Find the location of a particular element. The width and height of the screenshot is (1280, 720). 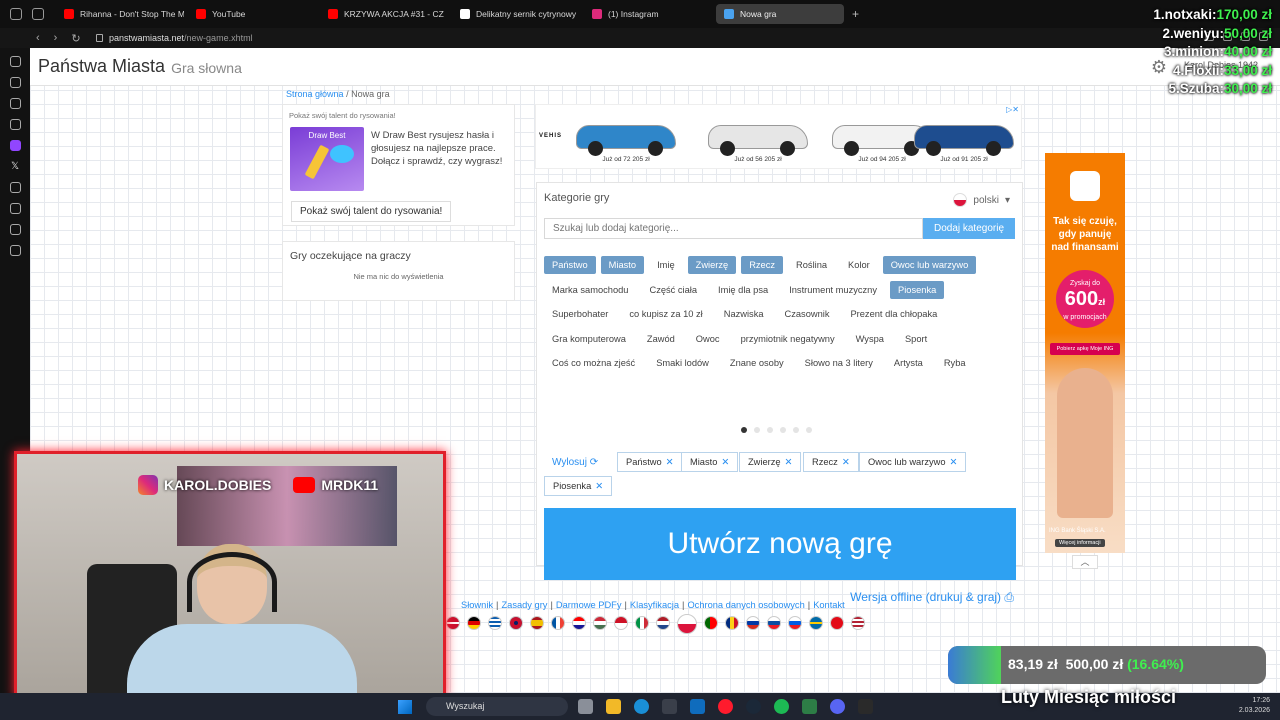

category-chip: Roślina is located at coordinates (811, 265).